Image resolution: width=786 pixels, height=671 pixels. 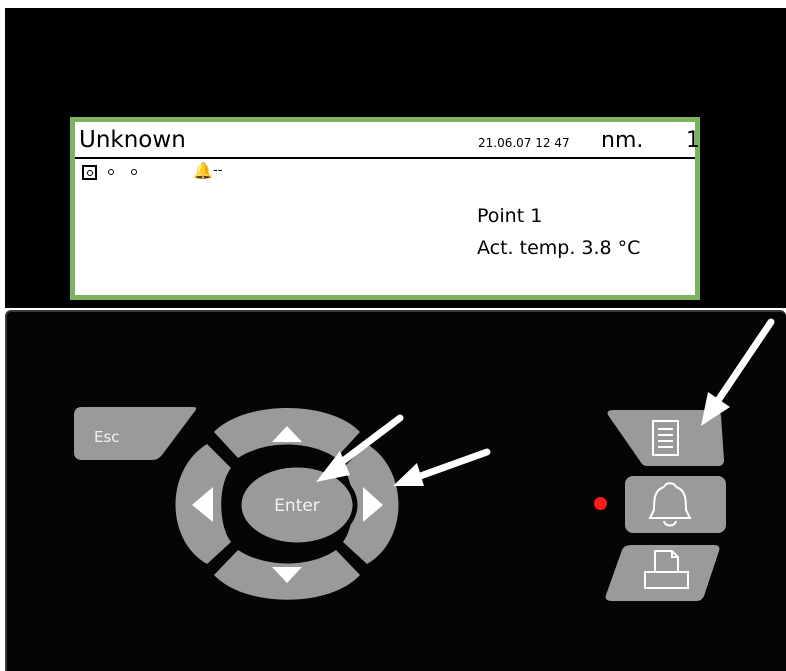 What do you see at coordinates (385, 158) in the screenshot?
I see `display-divider` at bounding box center [385, 158].